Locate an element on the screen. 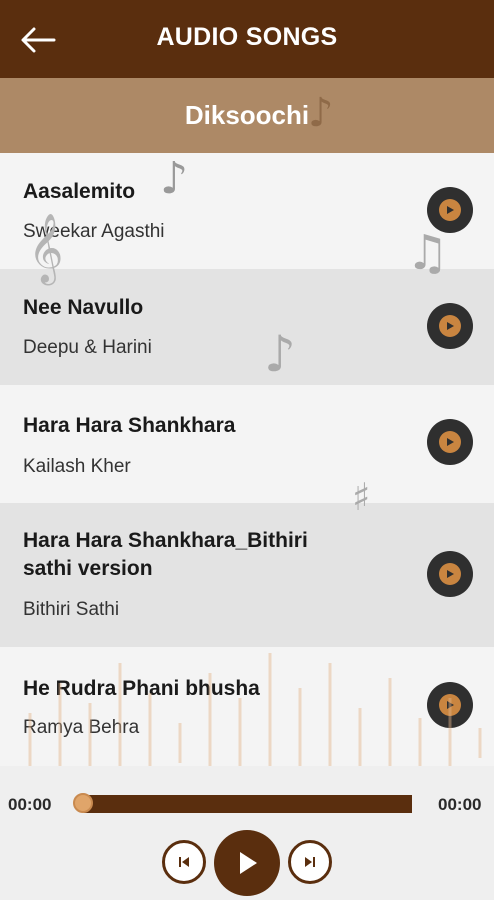 Image resolution: width=494 pixels, height=900 pixels. next-button is located at coordinates (310, 862).